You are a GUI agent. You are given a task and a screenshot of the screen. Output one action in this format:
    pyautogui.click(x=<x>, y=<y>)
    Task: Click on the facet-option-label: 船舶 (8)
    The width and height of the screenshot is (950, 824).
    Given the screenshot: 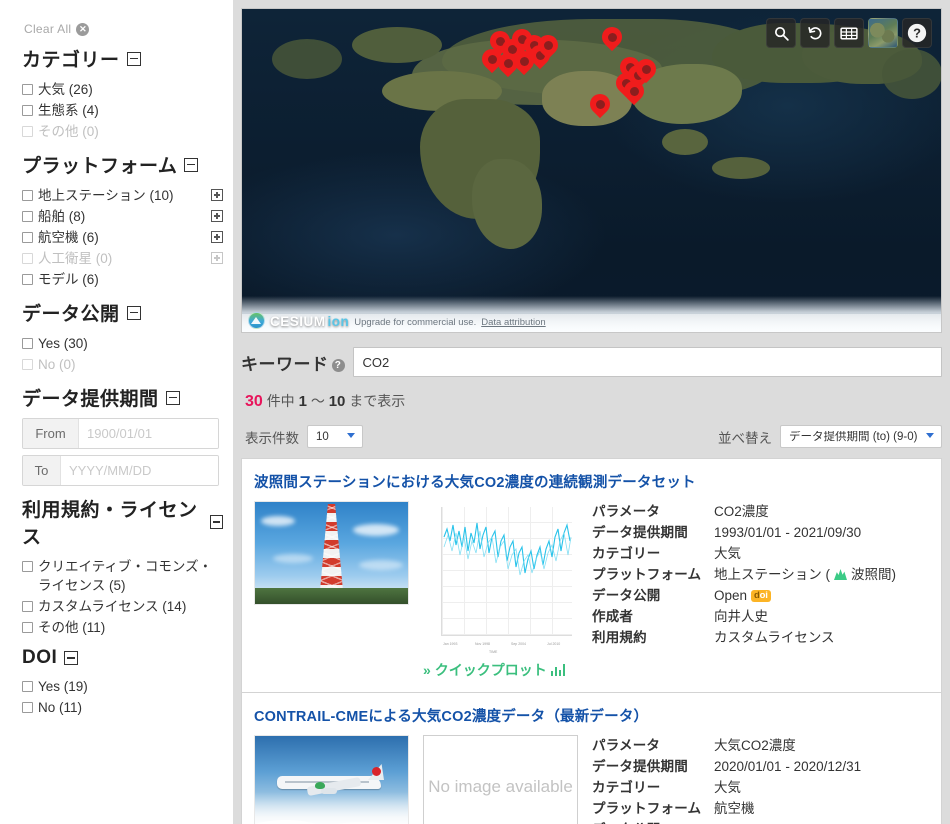 What is the action you would take?
    pyautogui.click(x=62, y=216)
    